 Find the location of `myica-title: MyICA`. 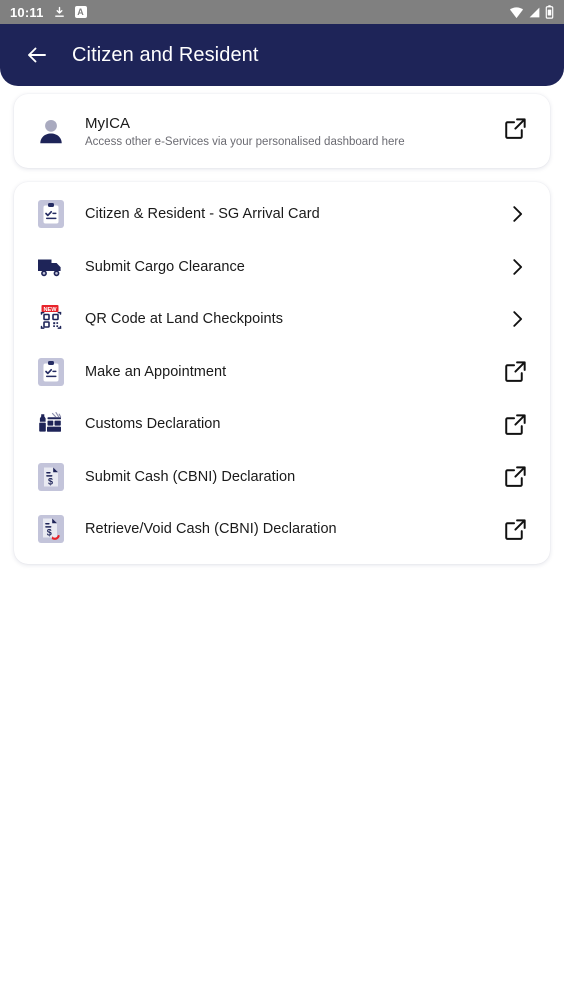

myica-title: MyICA is located at coordinates (107, 123).